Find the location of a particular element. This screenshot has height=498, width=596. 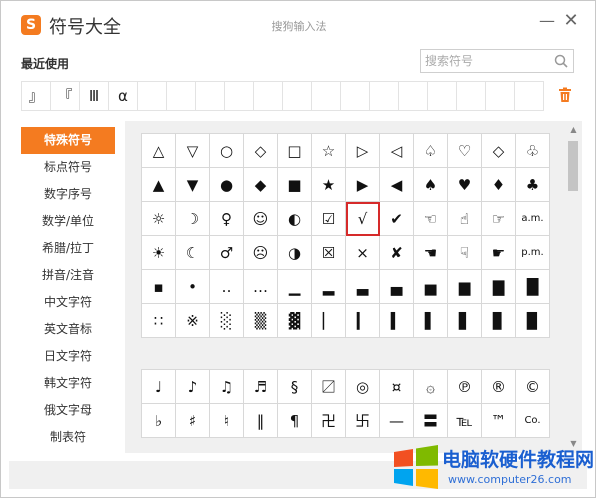

symbol-cell: • is located at coordinates (193, 287).